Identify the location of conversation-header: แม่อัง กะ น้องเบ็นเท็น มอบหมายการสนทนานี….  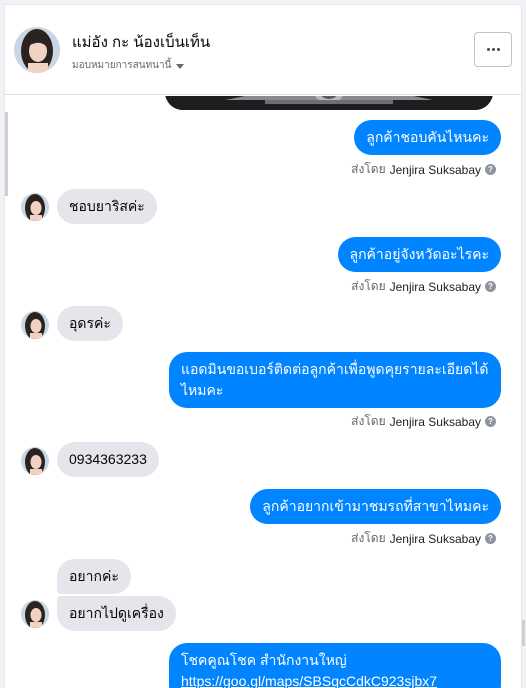
(263, 49).